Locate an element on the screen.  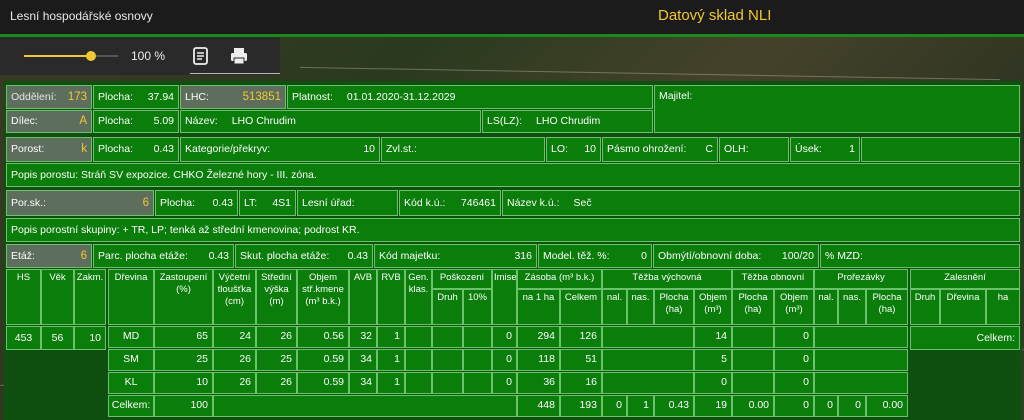
lo-cell: LO: 10 is located at coordinates (573, 149).